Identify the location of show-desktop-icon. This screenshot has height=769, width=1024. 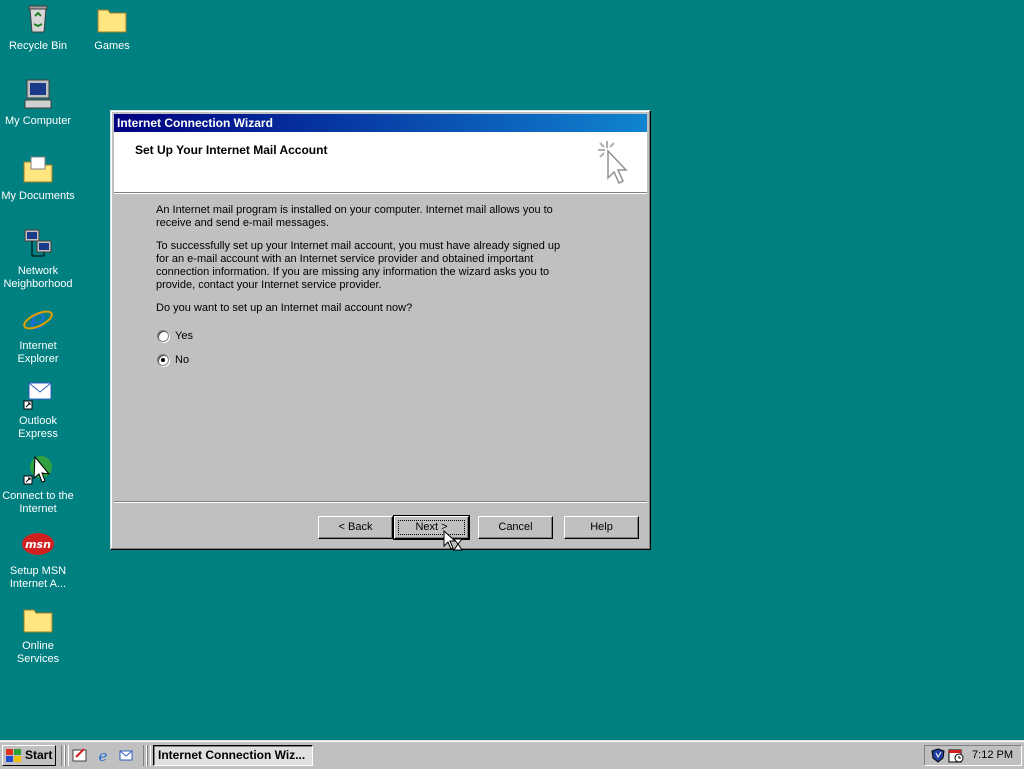
(80, 755).